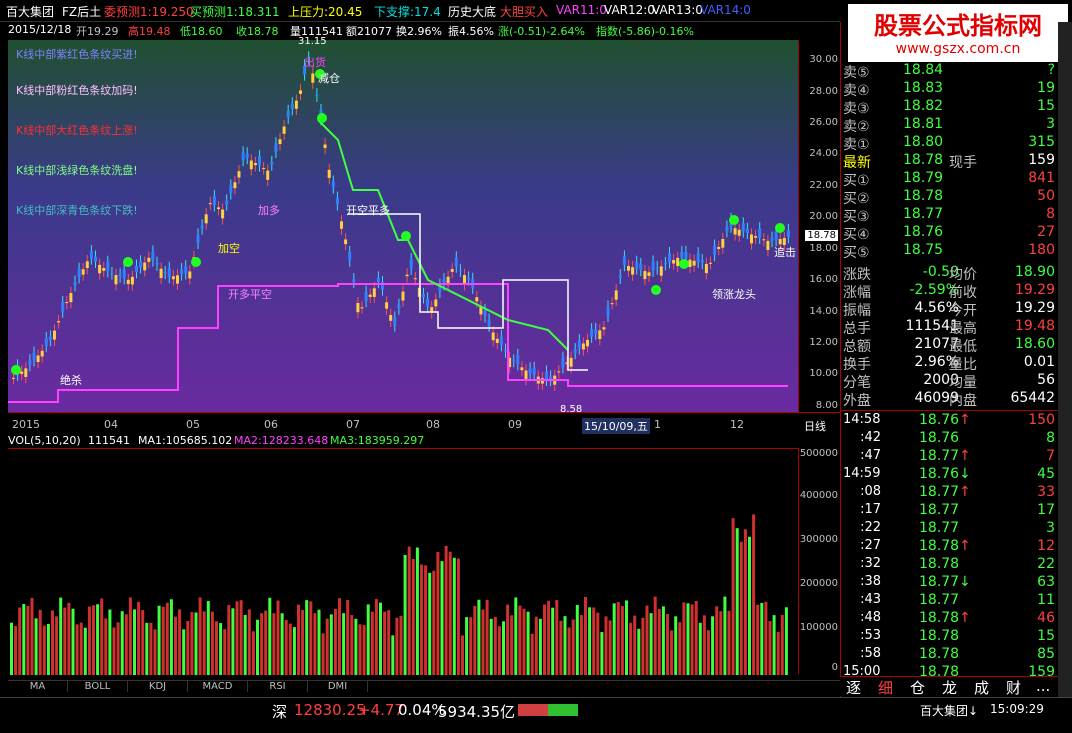  What do you see at coordinates (98, 686) in the screenshot?
I see `tab-boll: BOLL` at bounding box center [98, 686].